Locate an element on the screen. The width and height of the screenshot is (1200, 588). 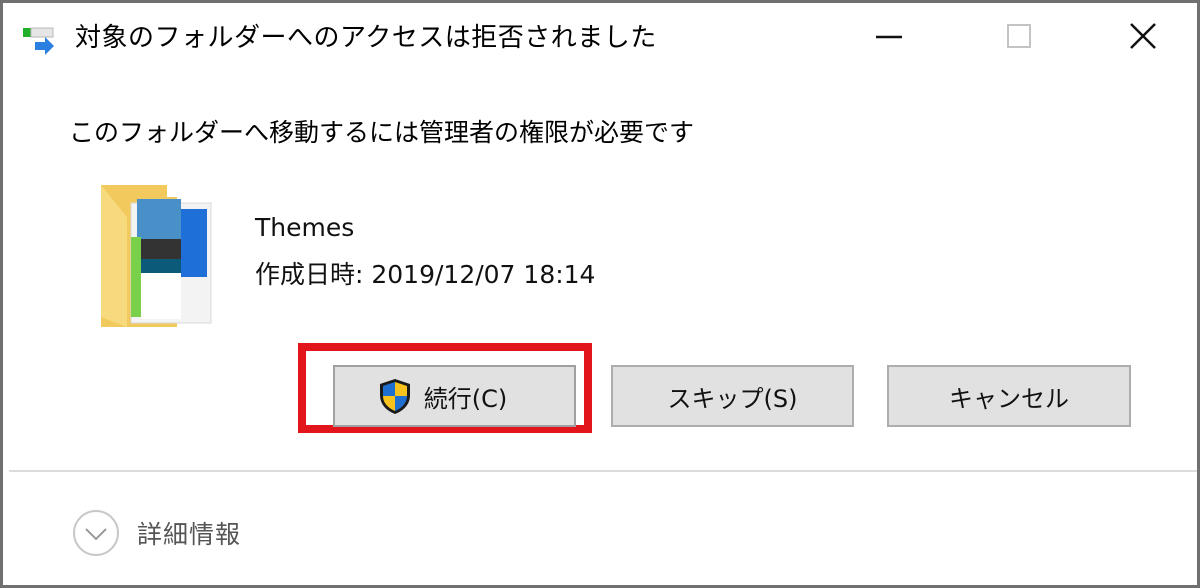
cancel-button: キャンセル is located at coordinates (1009, 396).